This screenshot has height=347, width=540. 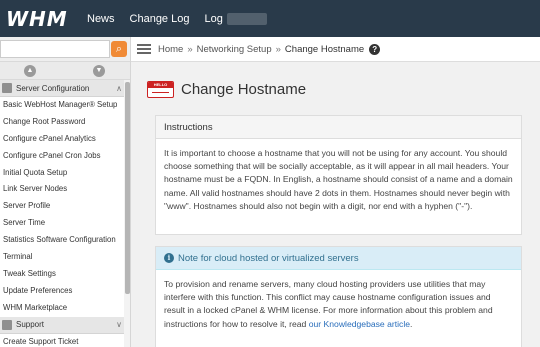 What do you see at coordinates (65, 122) in the screenshot?
I see `sidebar-item-change-root-password: Change Root Password` at bounding box center [65, 122].